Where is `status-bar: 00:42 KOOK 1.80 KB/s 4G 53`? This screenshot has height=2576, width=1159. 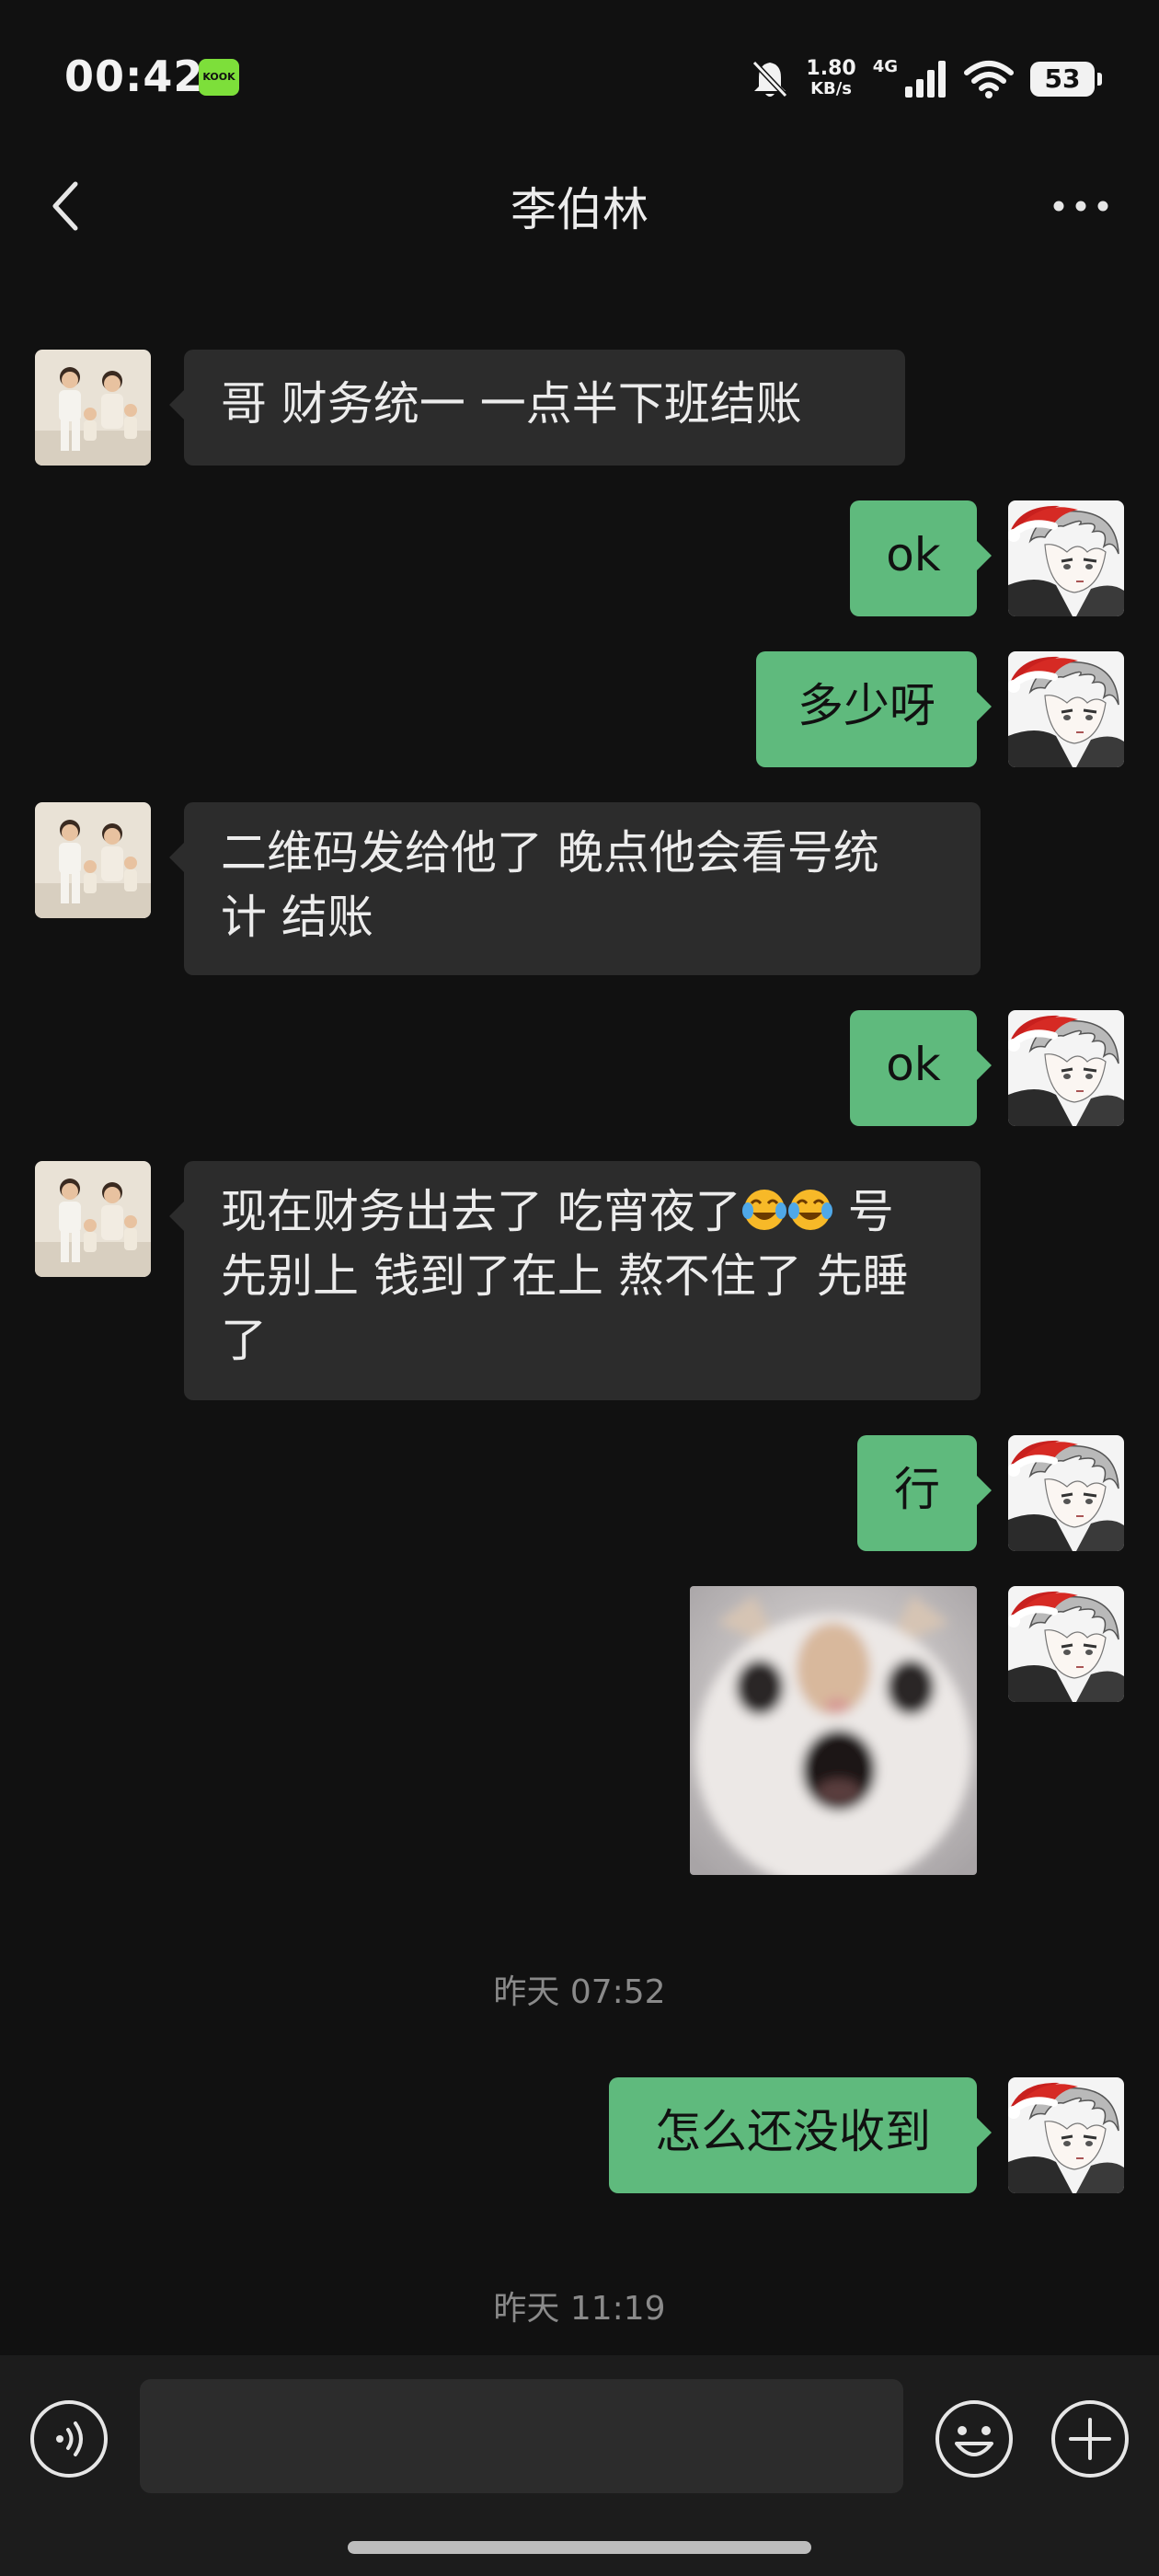 status-bar: 00:42 KOOK 1.80 KB/s 4G 53 is located at coordinates (579, 69).